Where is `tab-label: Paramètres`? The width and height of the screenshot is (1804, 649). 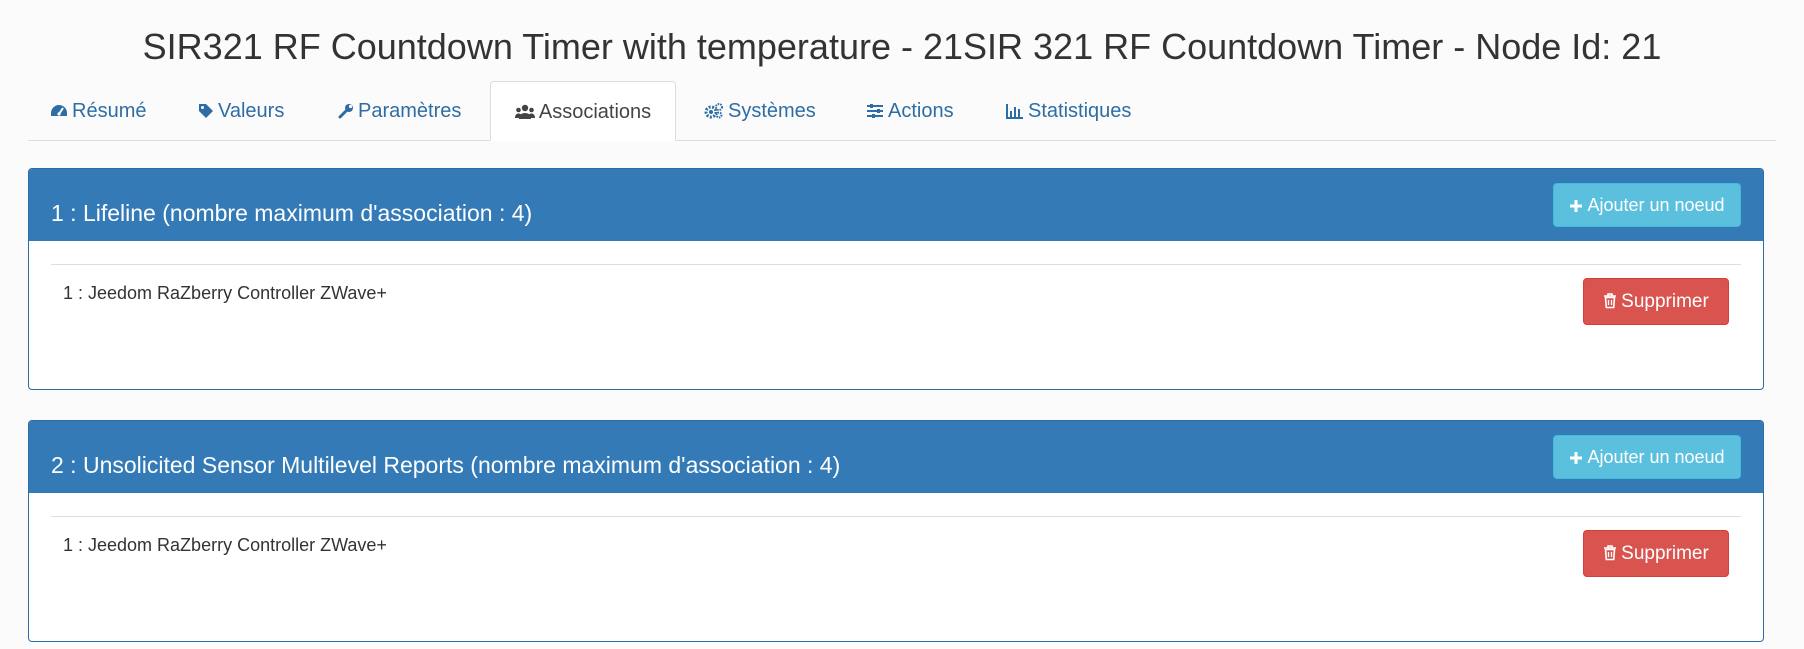
tab-label: Paramètres is located at coordinates (410, 111).